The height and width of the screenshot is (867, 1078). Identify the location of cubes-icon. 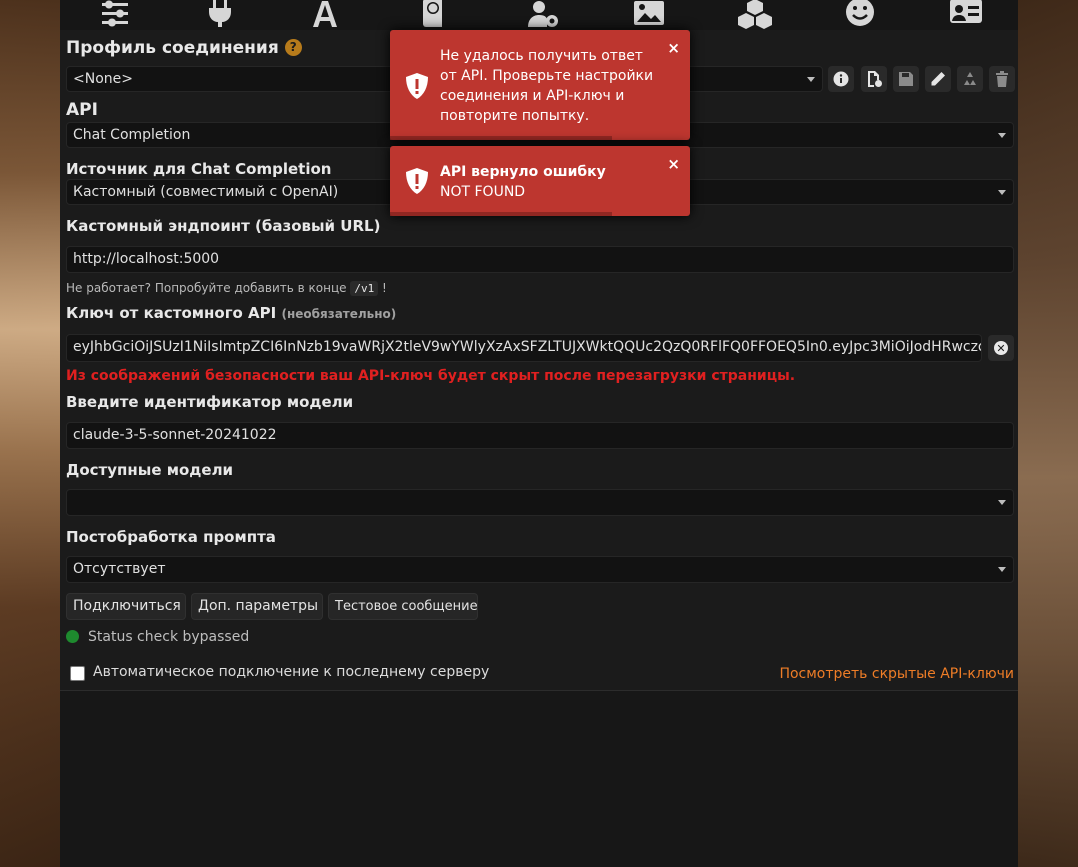
(755, 14).